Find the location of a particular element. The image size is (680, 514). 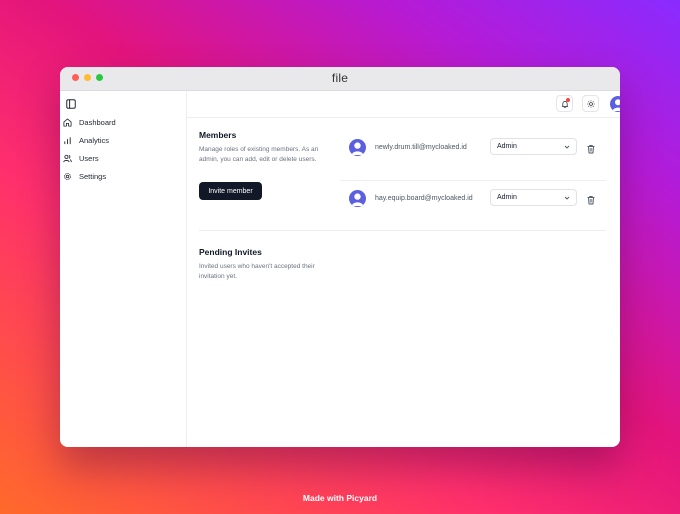

gear-icon is located at coordinates (67, 176).